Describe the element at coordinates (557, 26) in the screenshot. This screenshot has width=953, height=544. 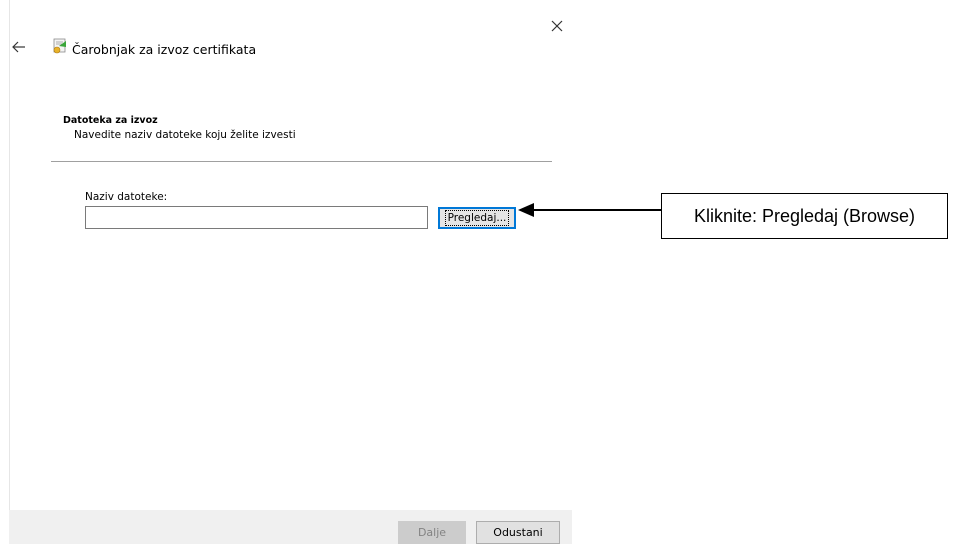
I see `close-icon` at that location.